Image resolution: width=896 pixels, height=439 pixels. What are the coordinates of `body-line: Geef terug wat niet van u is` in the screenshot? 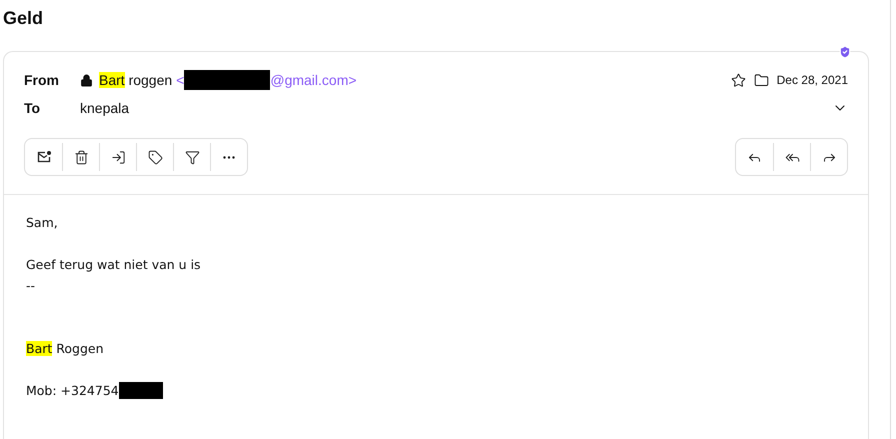 It's located at (113, 265).